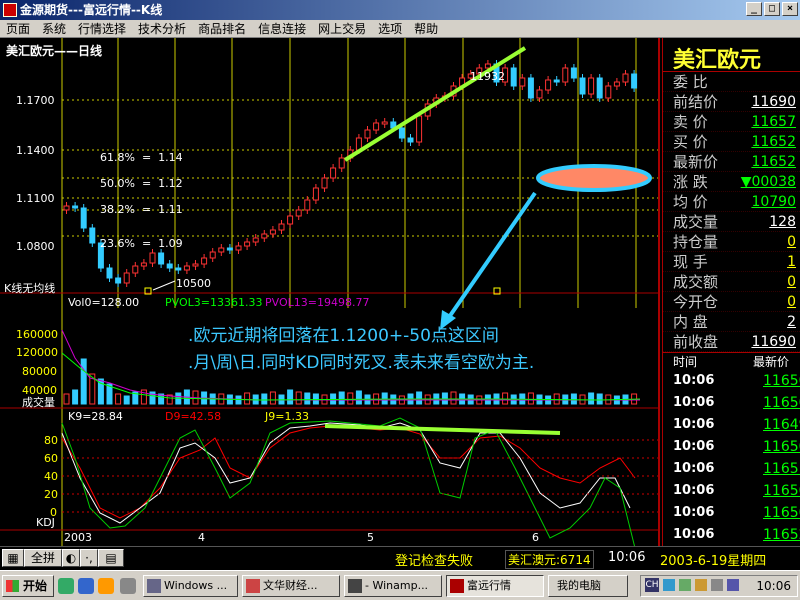 The width and height of the screenshot is (800, 600). I want to click on status-message: 登记检查失败, so click(434, 561).